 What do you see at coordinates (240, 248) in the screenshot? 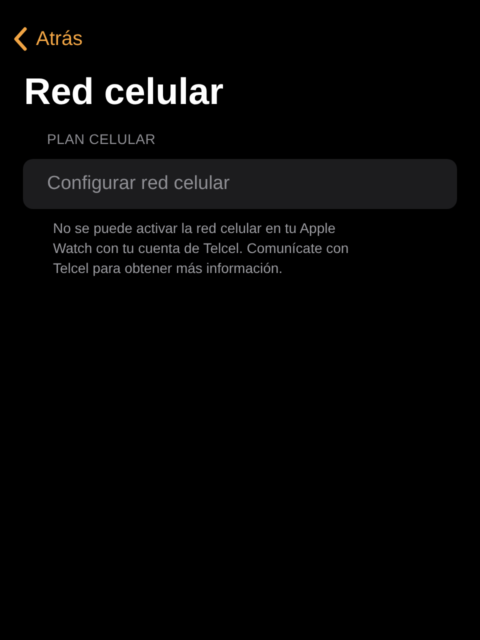
I see `section-footer: No se puede activar la red celular en tu Apple Watch con tu cuenta de Telcel. Comunícate con Telcel para obtener más información.` at bounding box center [240, 248].